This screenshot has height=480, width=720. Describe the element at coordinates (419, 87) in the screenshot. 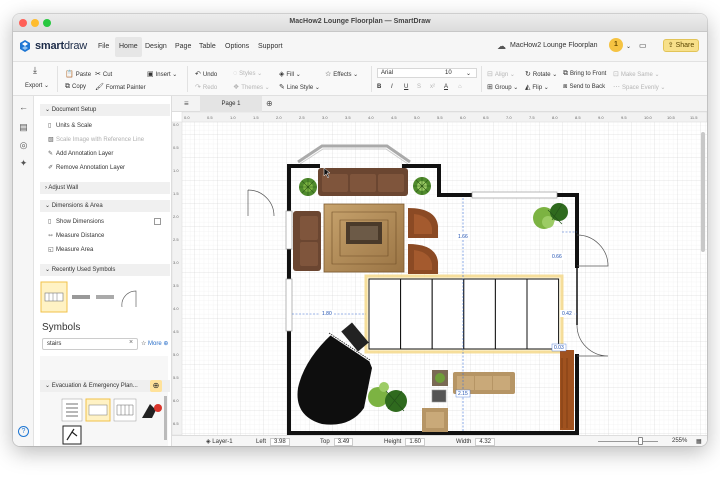

I see `strikethrough-button: S` at that location.